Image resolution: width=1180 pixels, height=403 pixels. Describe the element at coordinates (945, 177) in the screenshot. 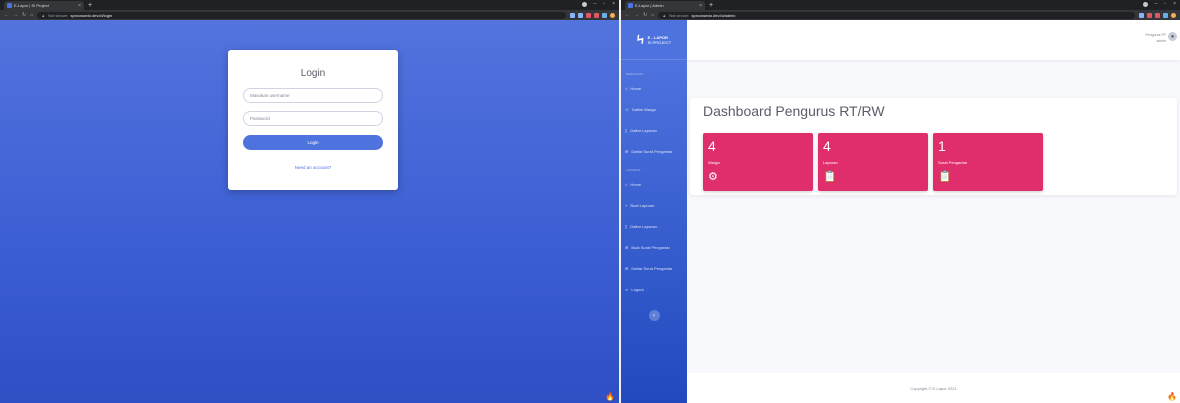

I see `clipboard-icon: 📋` at that location.